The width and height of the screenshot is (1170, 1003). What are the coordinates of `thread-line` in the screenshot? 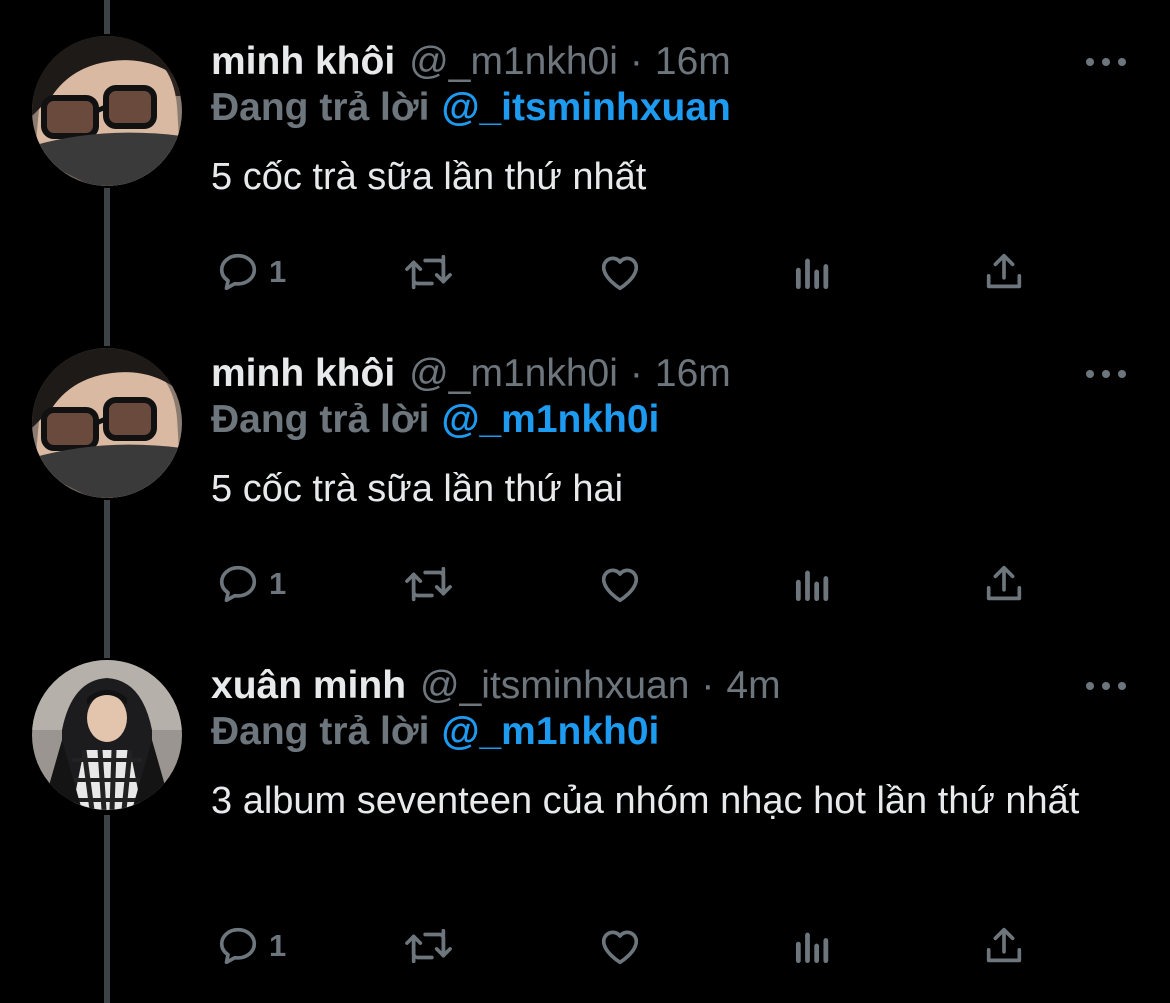 It's located at (107, 19).